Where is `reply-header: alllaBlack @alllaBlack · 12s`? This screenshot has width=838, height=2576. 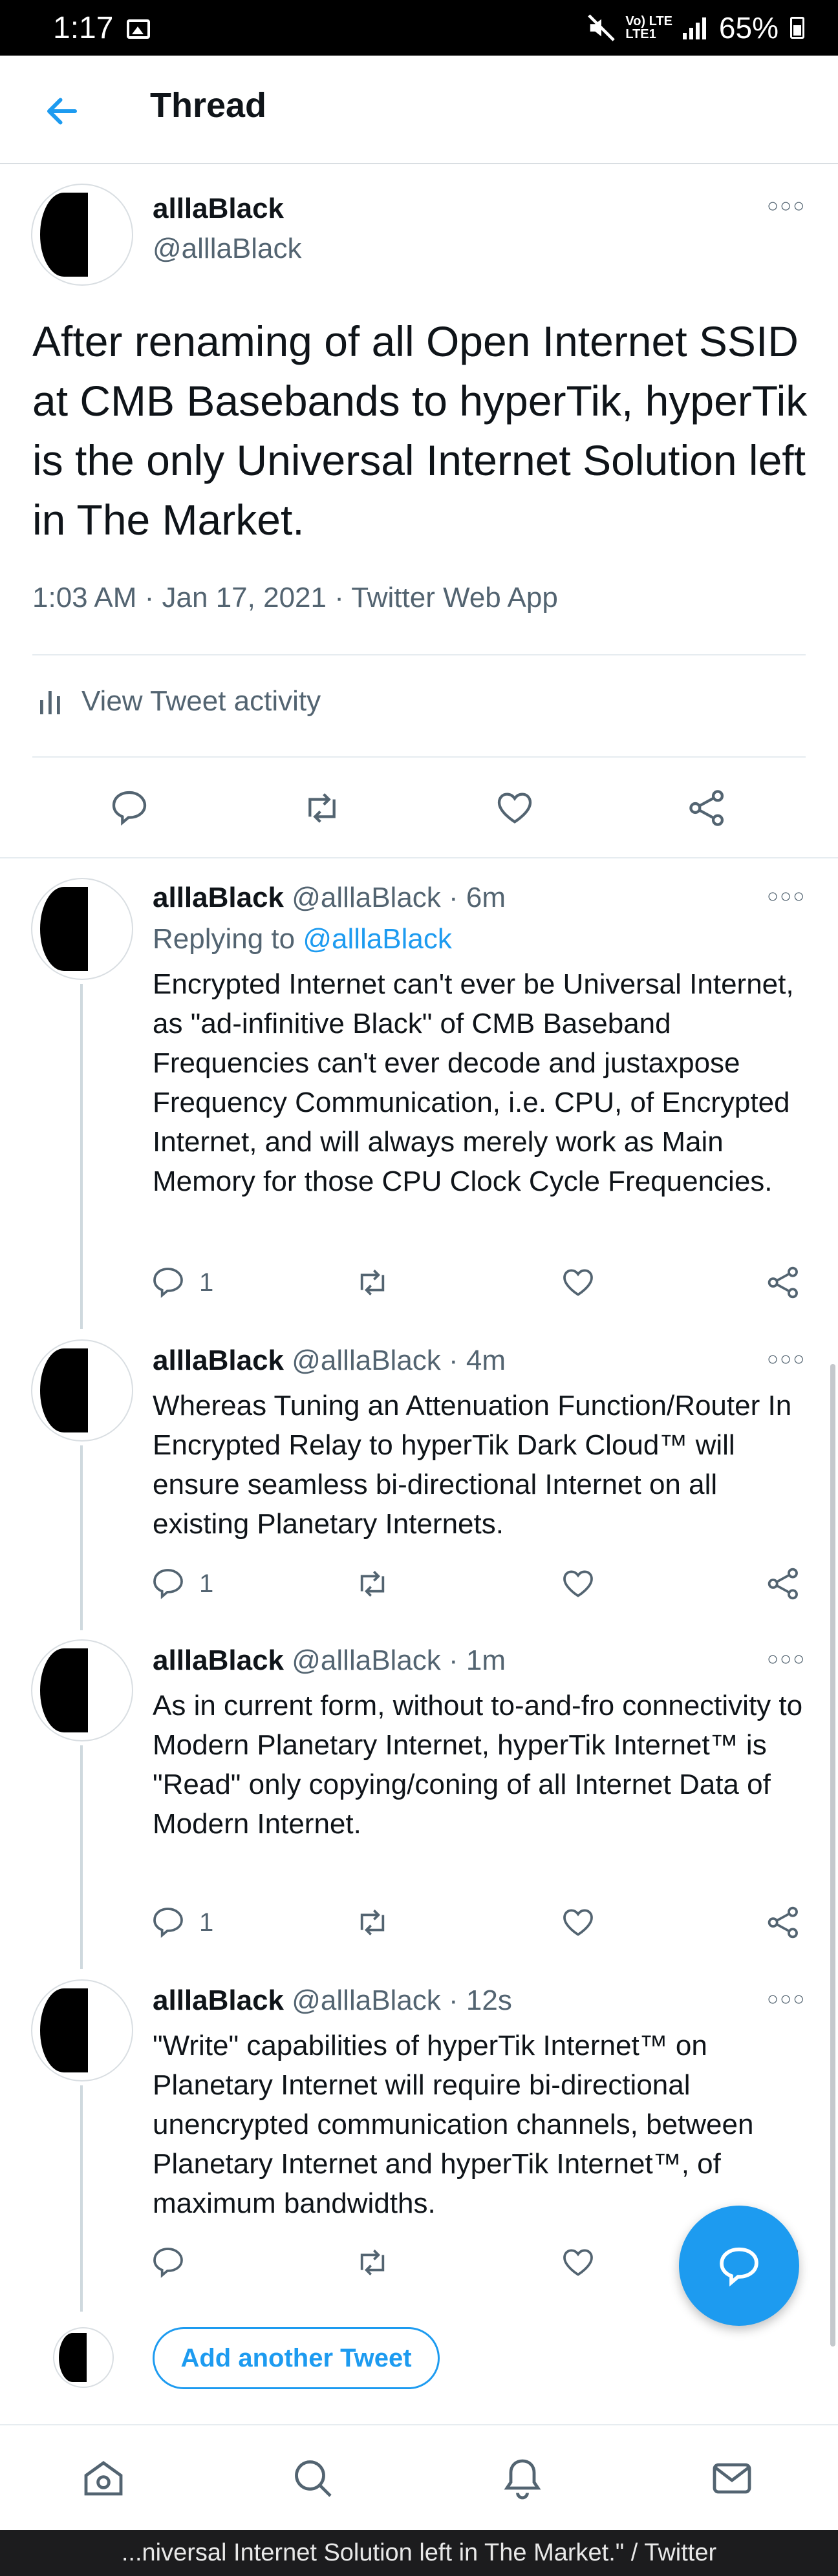 reply-header: alllaBlack @alllaBlack · 12s is located at coordinates (332, 2001).